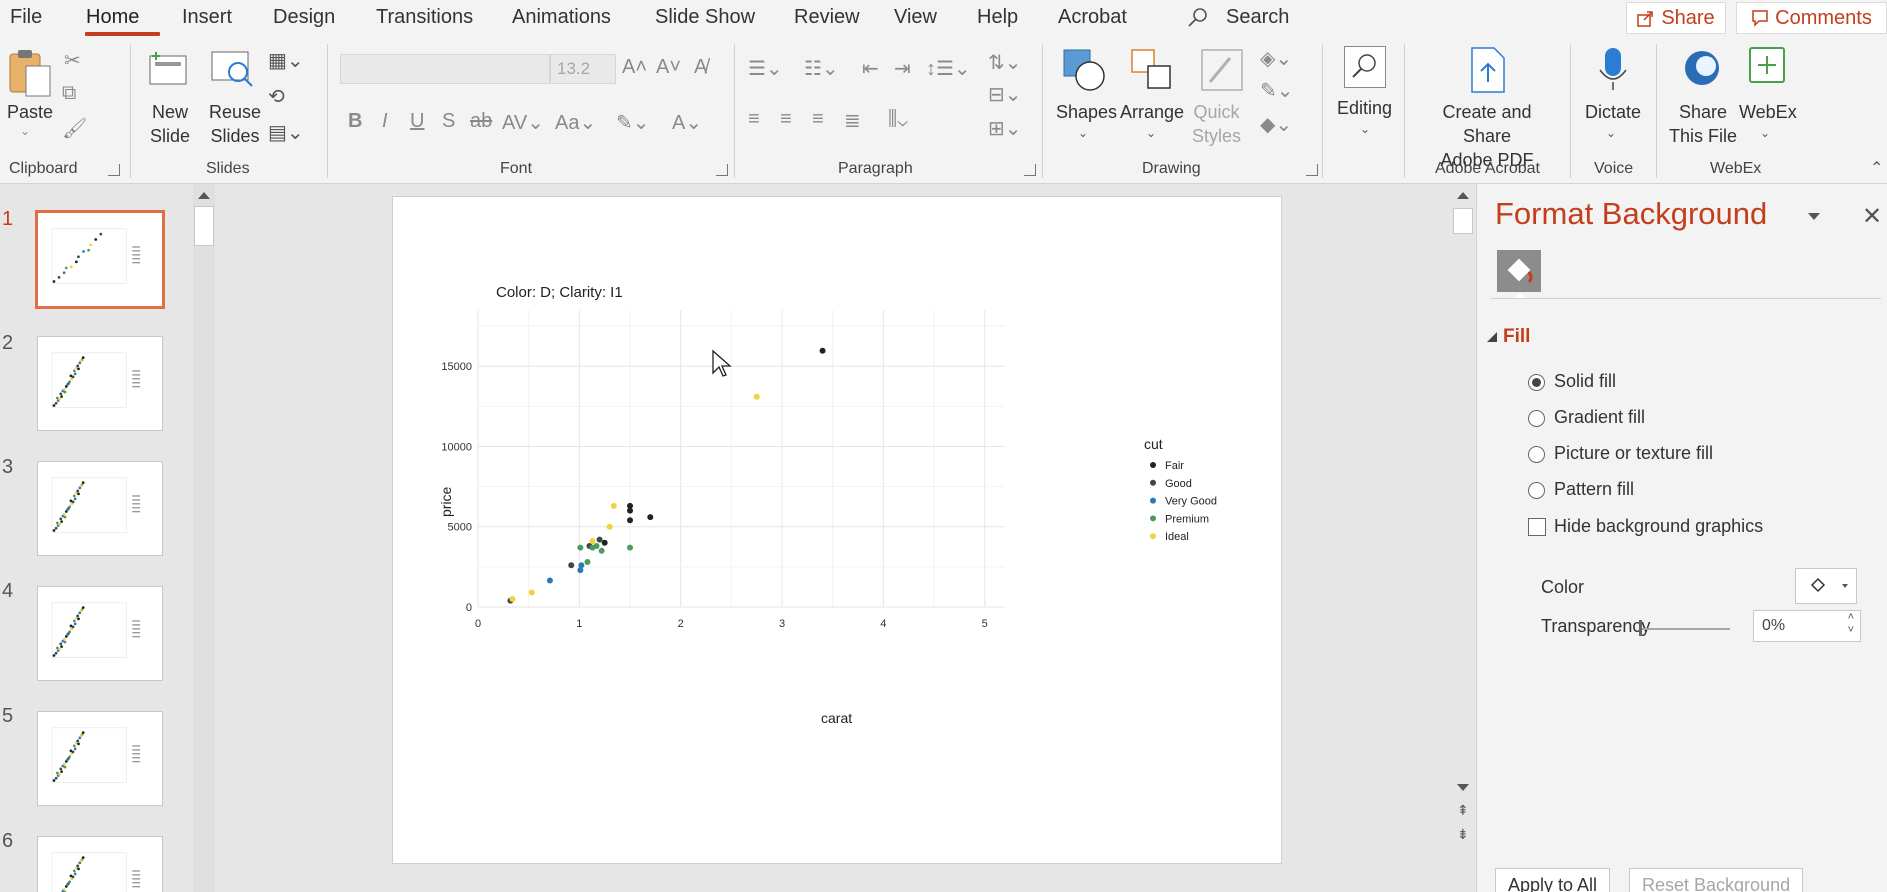  What do you see at coordinates (1872, 216) in the screenshot?
I see `close-icon: ✕` at bounding box center [1872, 216].